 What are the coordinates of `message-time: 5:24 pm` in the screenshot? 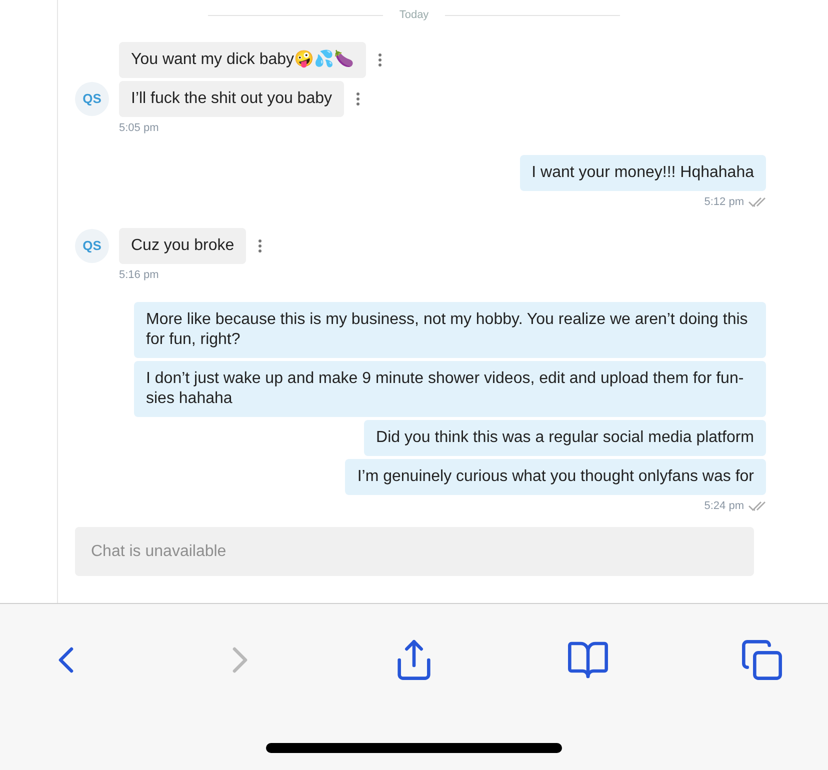 It's located at (724, 506).